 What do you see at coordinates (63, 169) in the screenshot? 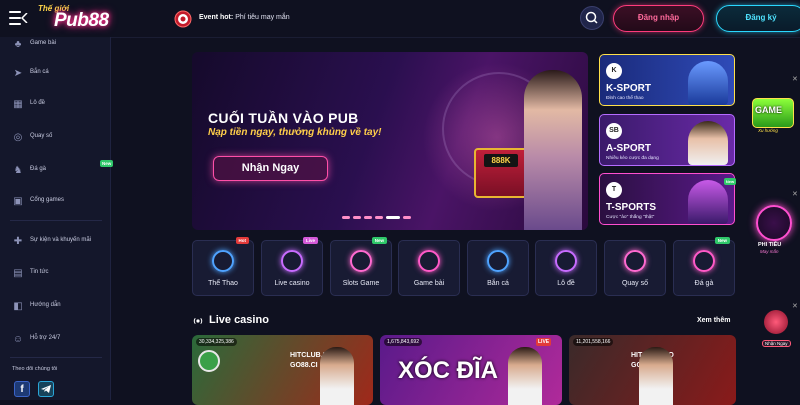
I see `sidebar-item-da-ga: ♞ Đá gà New` at bounding box center [63, 169].